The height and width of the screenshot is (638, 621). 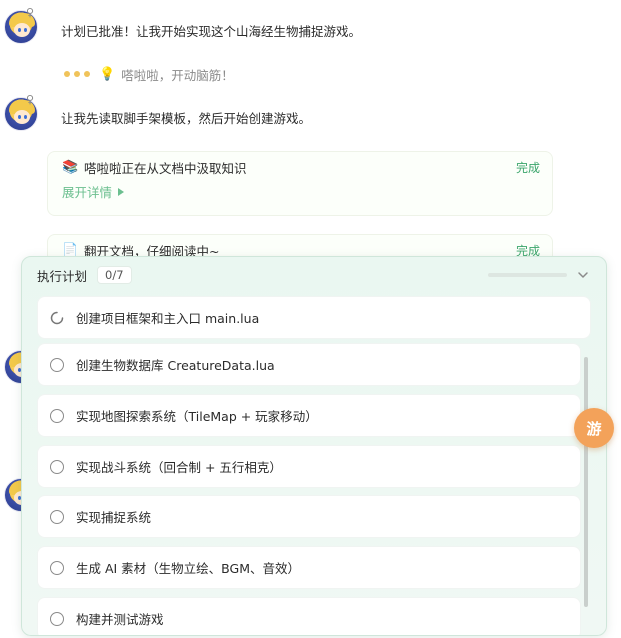 What do you see at coordinates (107, 74) in the screenshot?
I see `lightbulb-icon: 💡` at bounding box center [107, 74].